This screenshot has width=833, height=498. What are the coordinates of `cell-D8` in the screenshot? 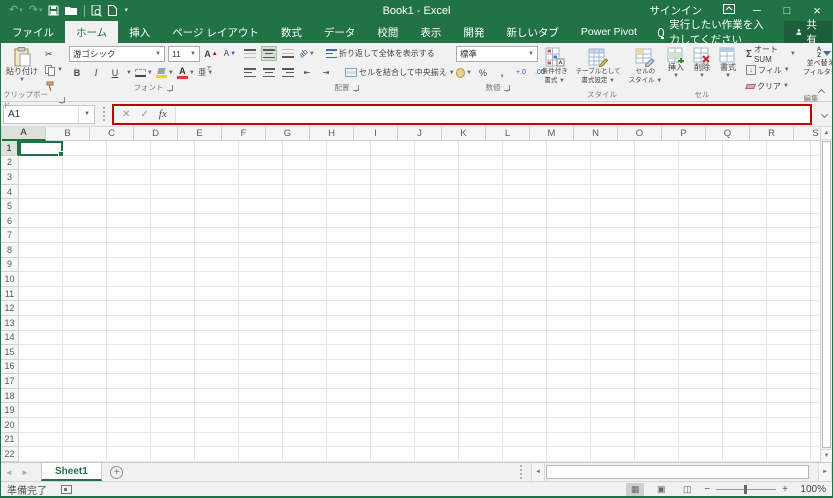 It's located at (173, 250).